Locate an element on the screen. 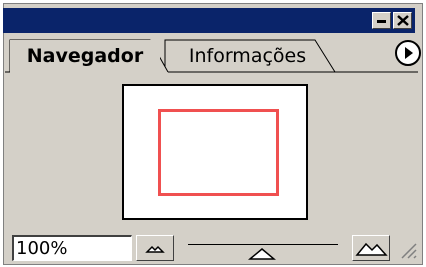  zoom-slider-track is located at coordinates (263, 244).